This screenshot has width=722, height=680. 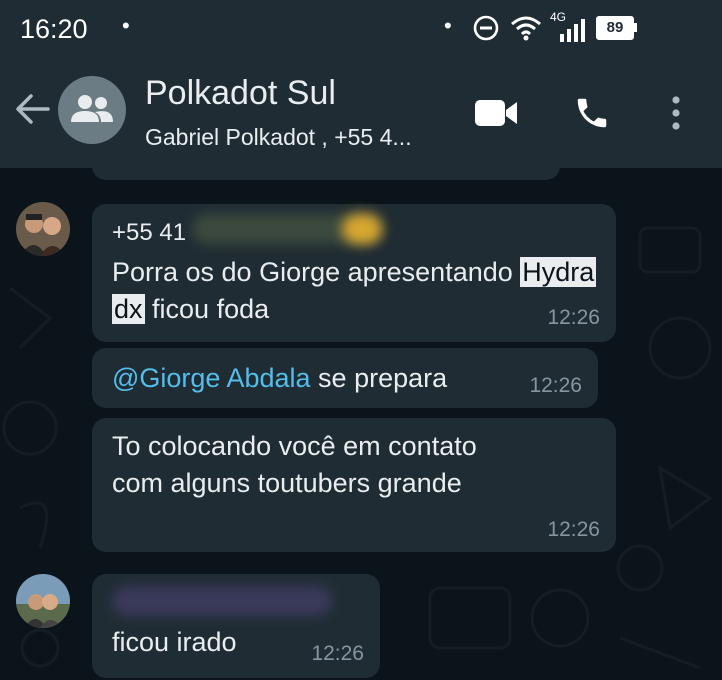 I want to click on message-text: @Giorge Abdala se prepara, so click(x=279, y=378).